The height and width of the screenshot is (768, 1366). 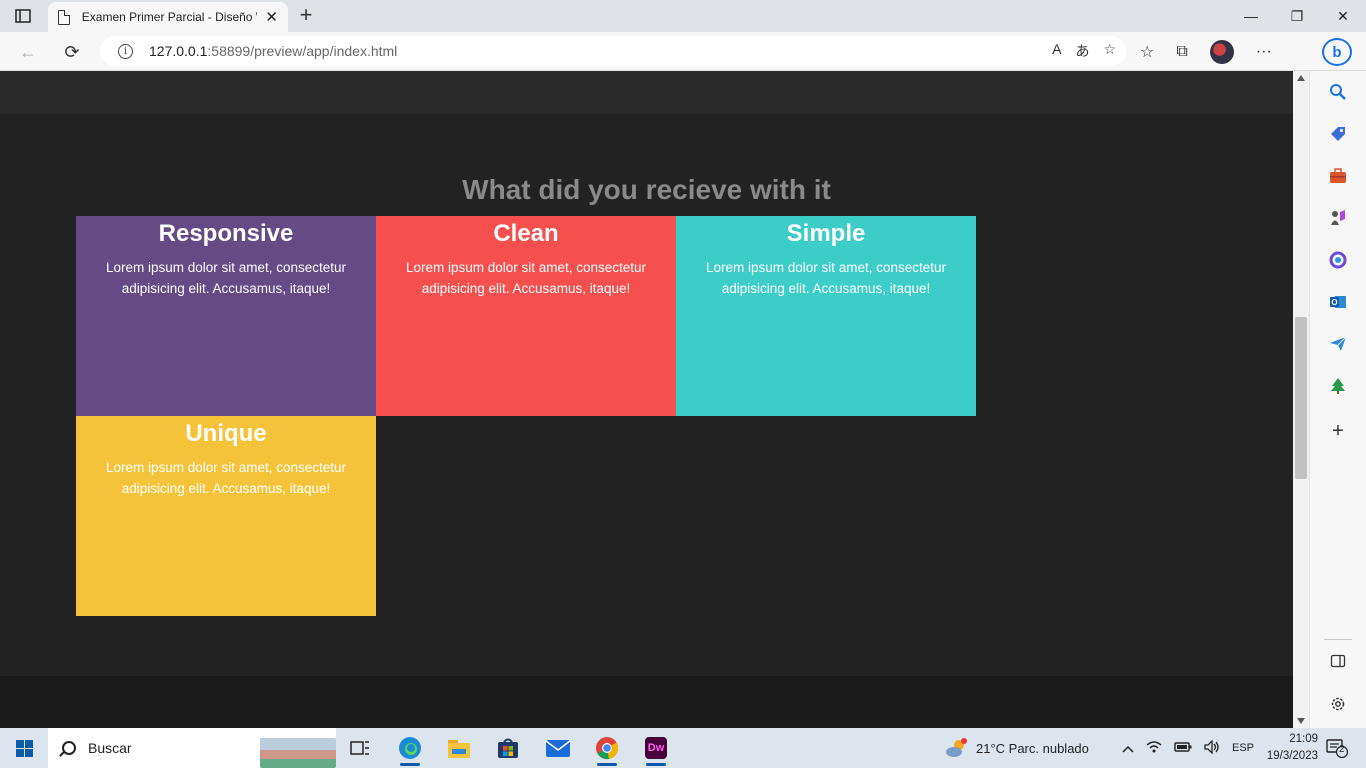 What do you see at coordinates (526, 233) in the screenshot?
I see `card-title: Clean` at bounding box center [526, 233].